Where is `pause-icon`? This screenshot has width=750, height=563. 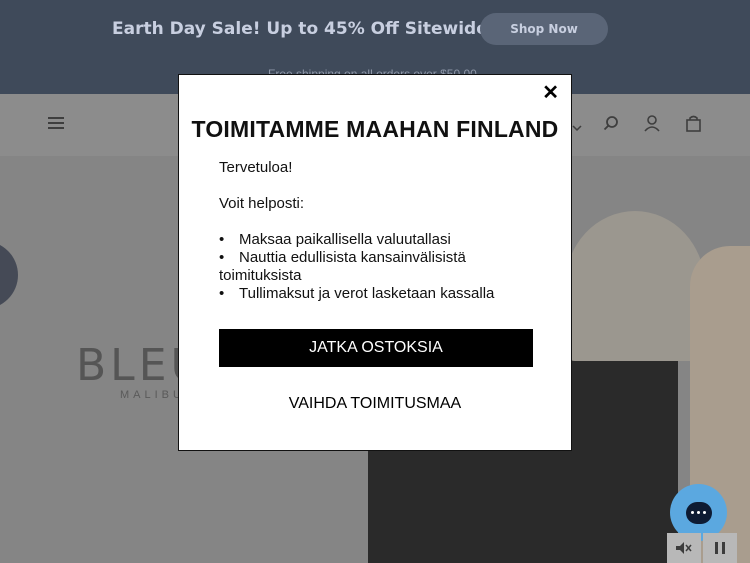 pause-icon is located at coordinates (720, 548).